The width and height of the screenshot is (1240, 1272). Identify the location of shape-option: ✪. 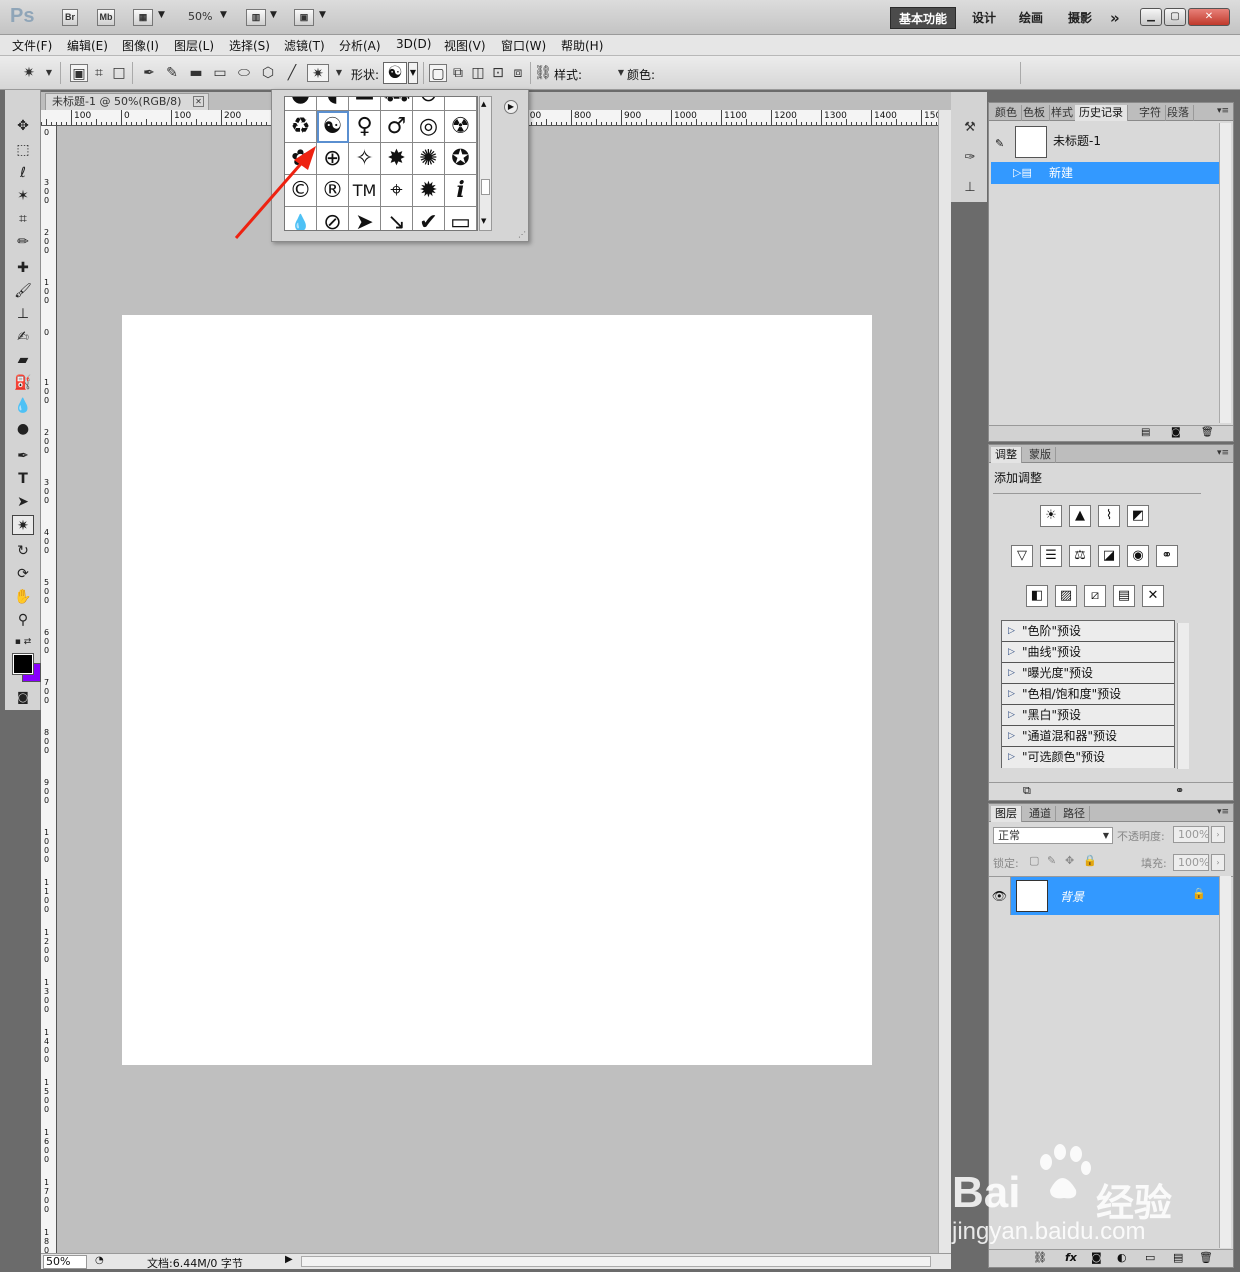
(461, 159).